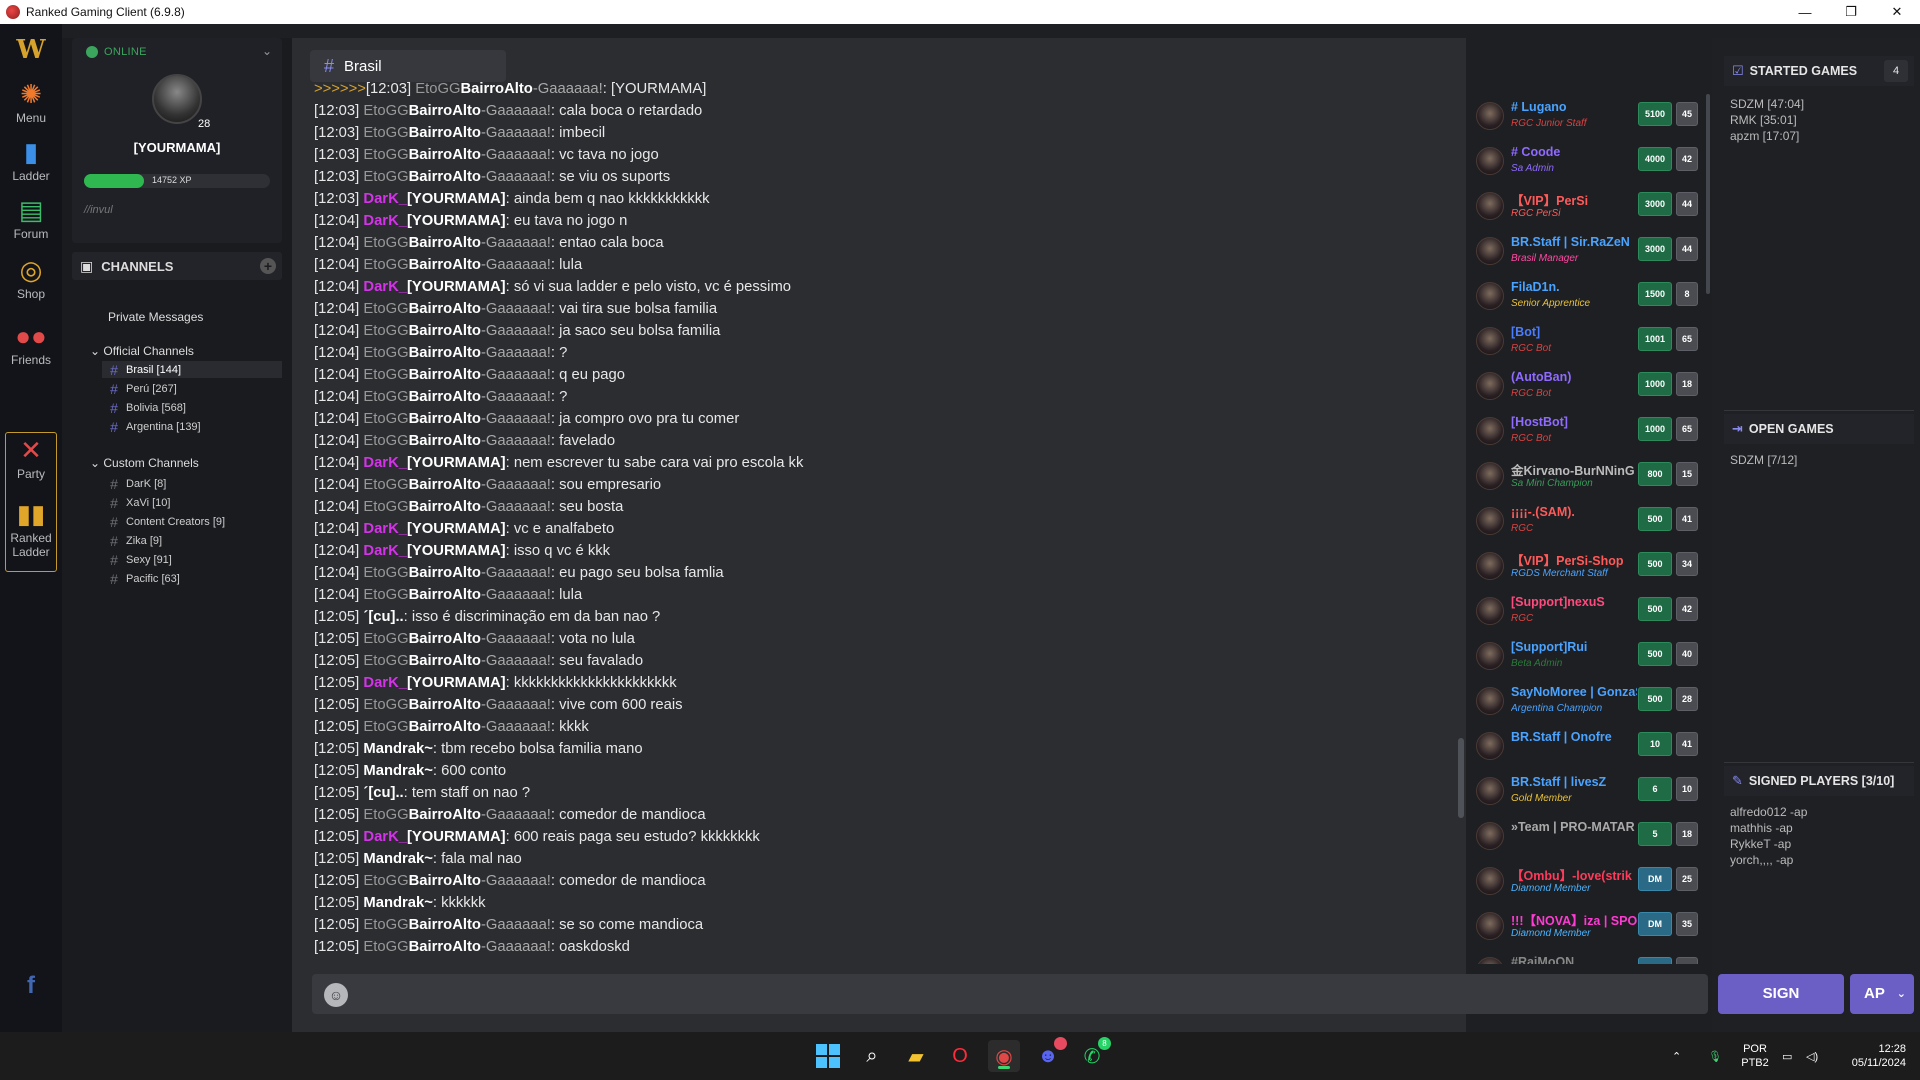 This screenshot has height=1080, width=1920. What do you see at coordinates (1805, 12) in the screenshot?
I see `minimize-button: —` at bounding box center [1805, 12].